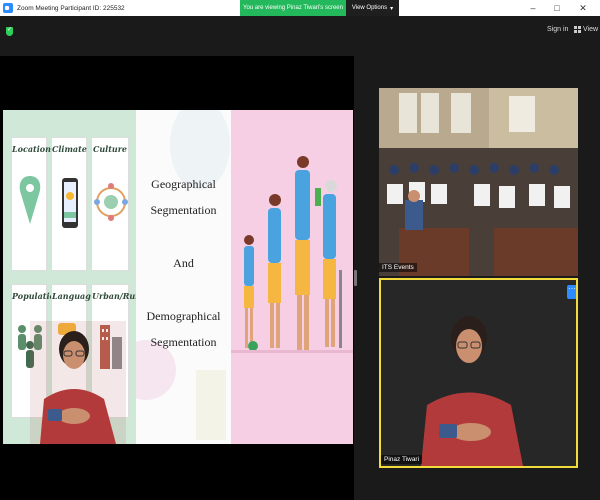  What do you see at coordinates (533, 8) in the screenshot?
I see `minimize-button: –` at bounding box center [533, 8].